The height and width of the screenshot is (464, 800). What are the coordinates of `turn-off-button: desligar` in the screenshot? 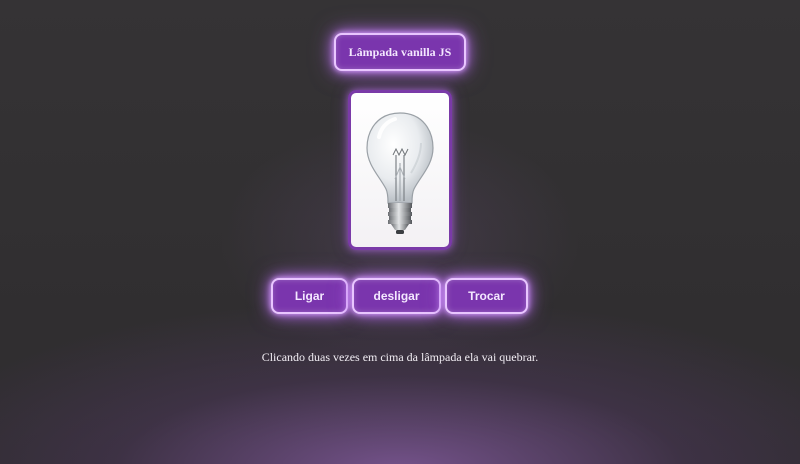 It's located at (396, 296).